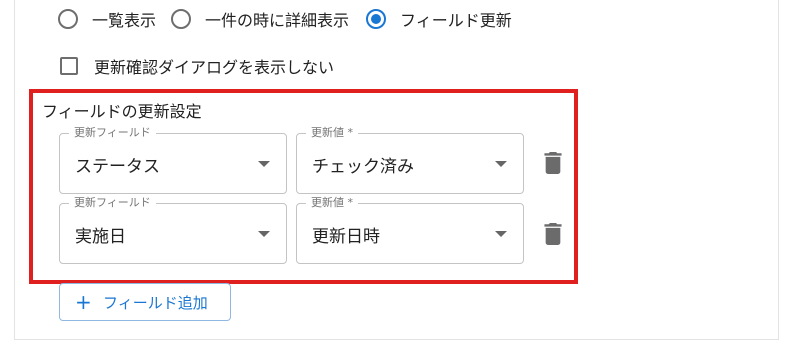  Describe the element at coordinates (376, 19) in the screenshot. I see `radio-button-checked` at that location.